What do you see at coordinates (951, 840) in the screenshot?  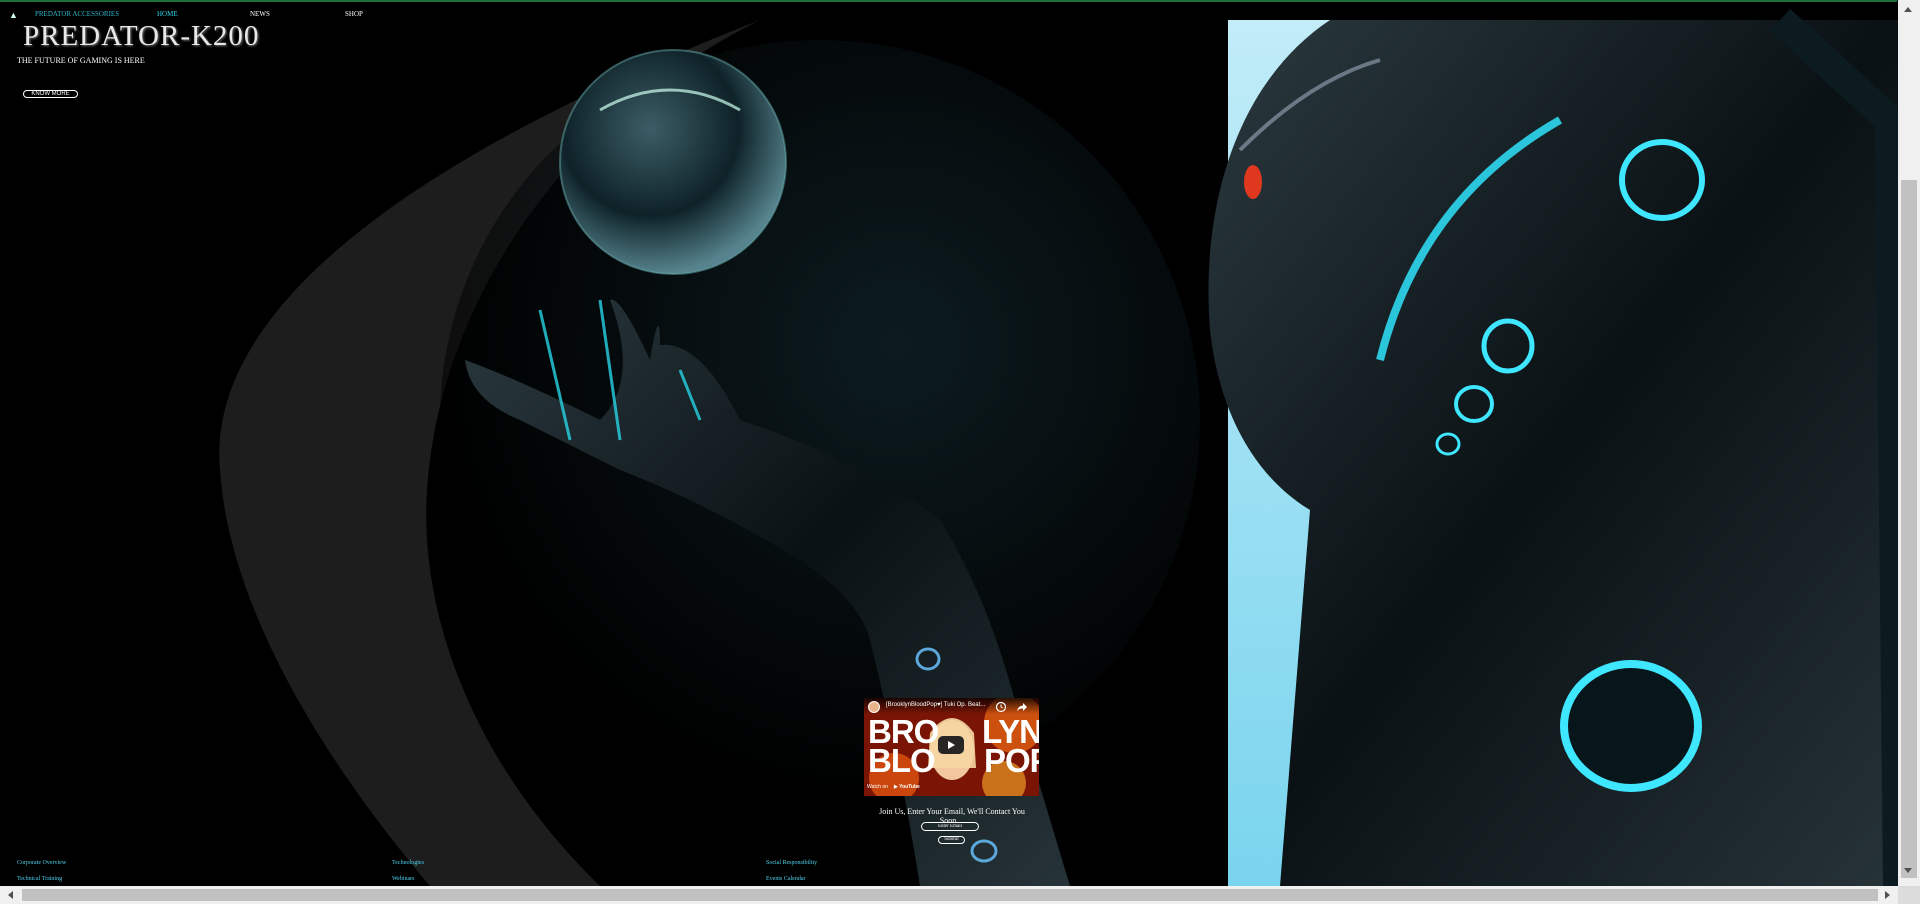 I see `submit-button: Submit` at bounding box center [951, 840].